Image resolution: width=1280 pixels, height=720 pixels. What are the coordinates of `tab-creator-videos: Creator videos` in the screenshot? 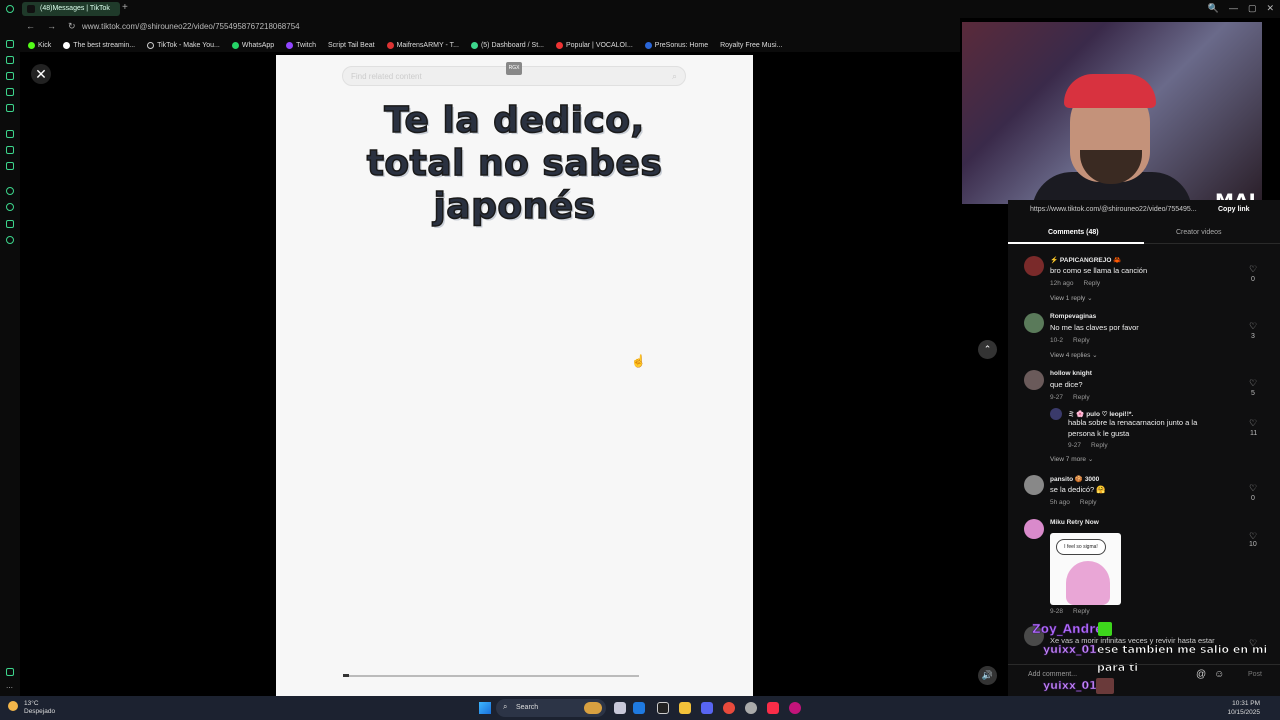 It's located at (1199, 232).